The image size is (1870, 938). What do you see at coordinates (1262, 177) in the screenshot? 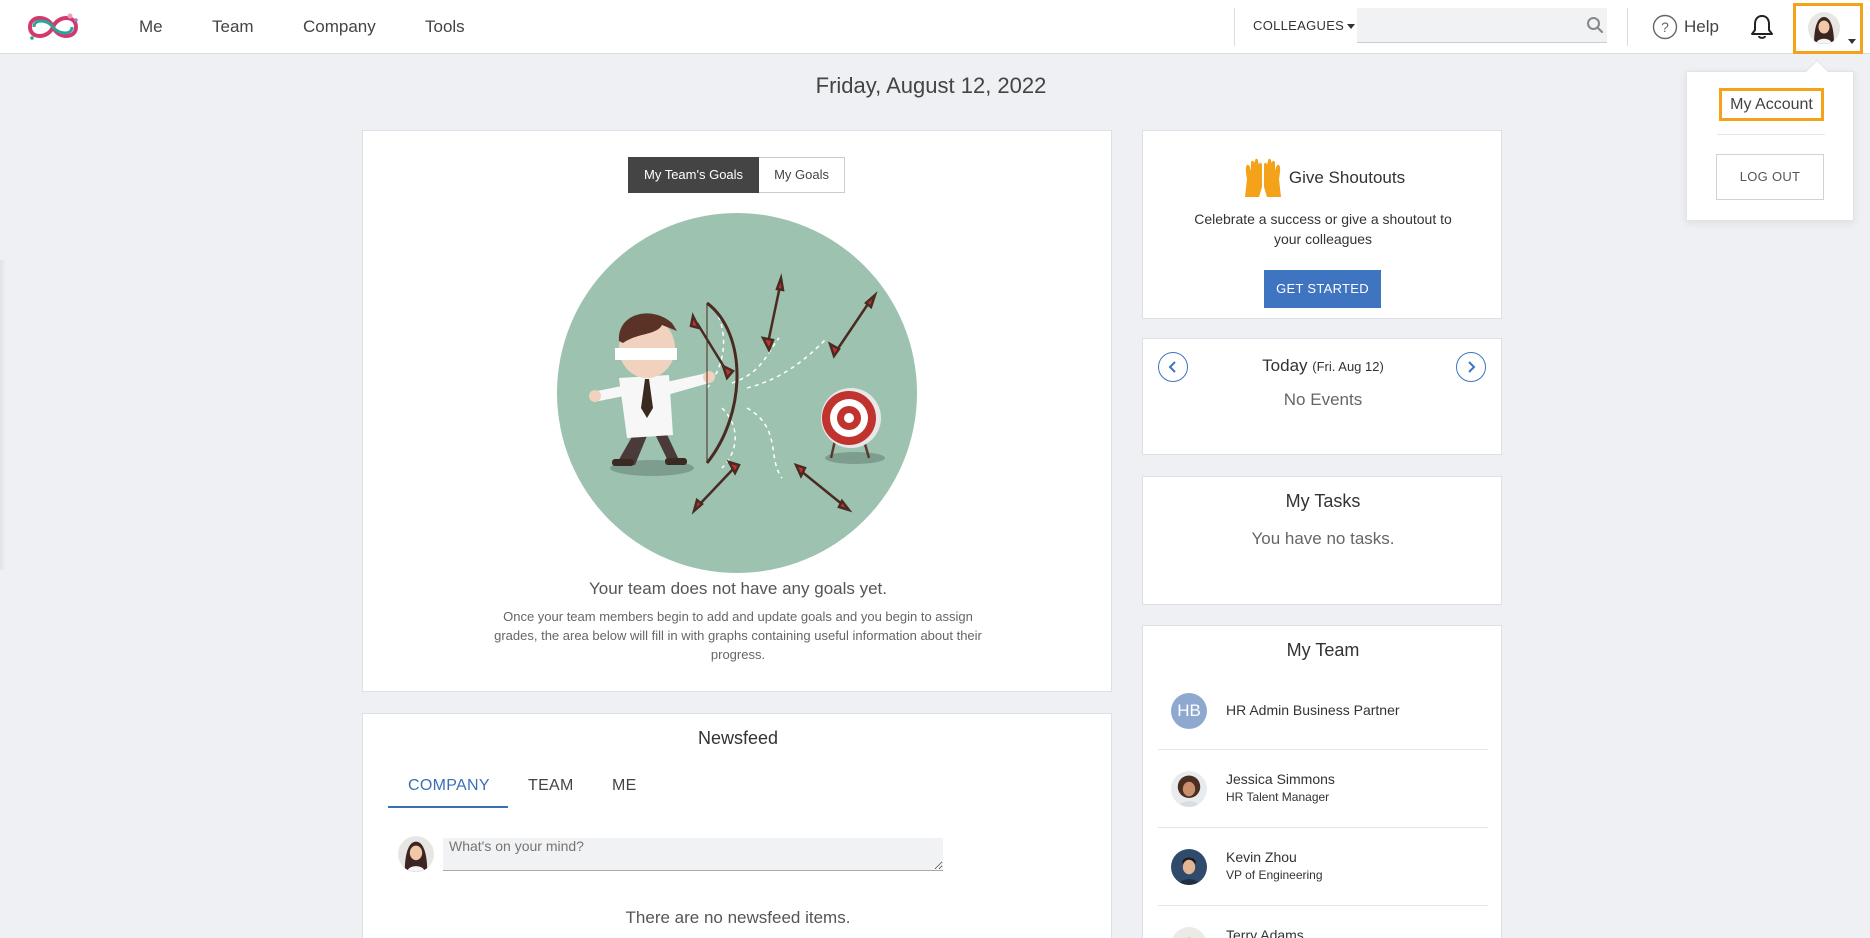
I see `raised-hands-icon` at bounding box center [1262, 177].